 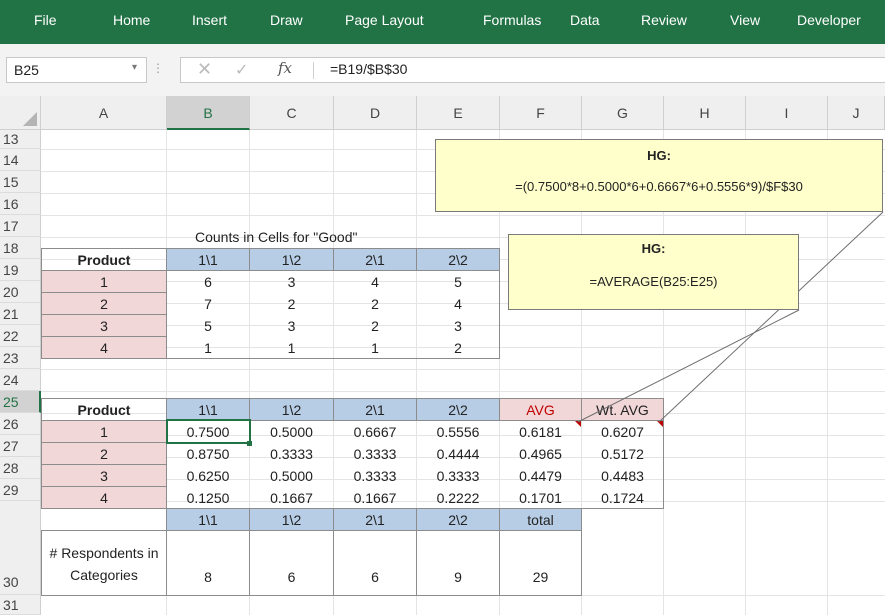 What do you see at coordinates (76, 70) in the screenshot?
I see `name-box: B25 ▾` at bounding box center [76, 70].